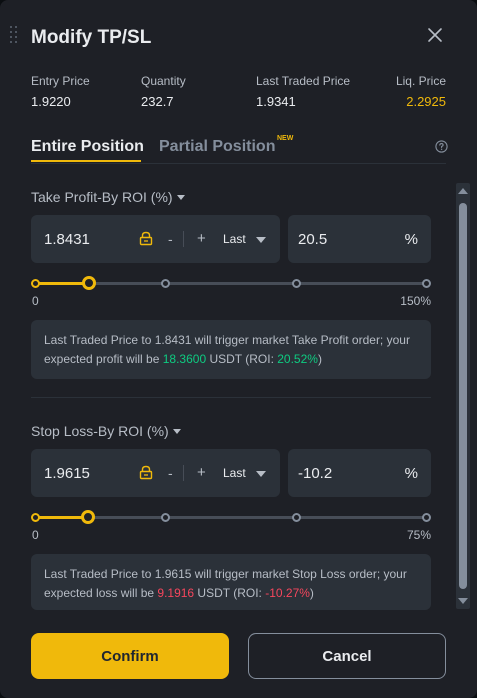 The image size is (477, 698). Describe the element at coordinates (303, 81) in the screenshot. I see `stat-label: Last Traded Price` at that location.